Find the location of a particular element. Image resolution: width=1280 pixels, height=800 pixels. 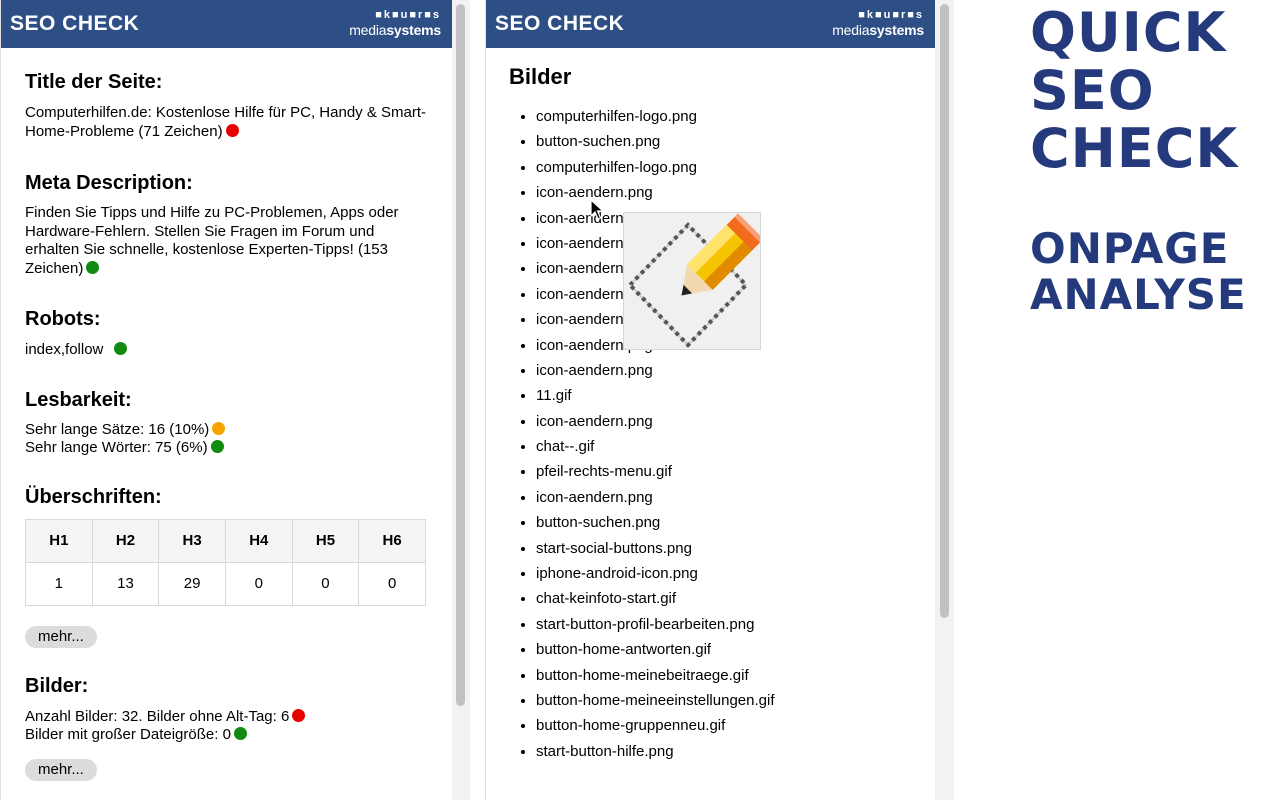

robots-text: index,follow is located at coordinates (226, 350).